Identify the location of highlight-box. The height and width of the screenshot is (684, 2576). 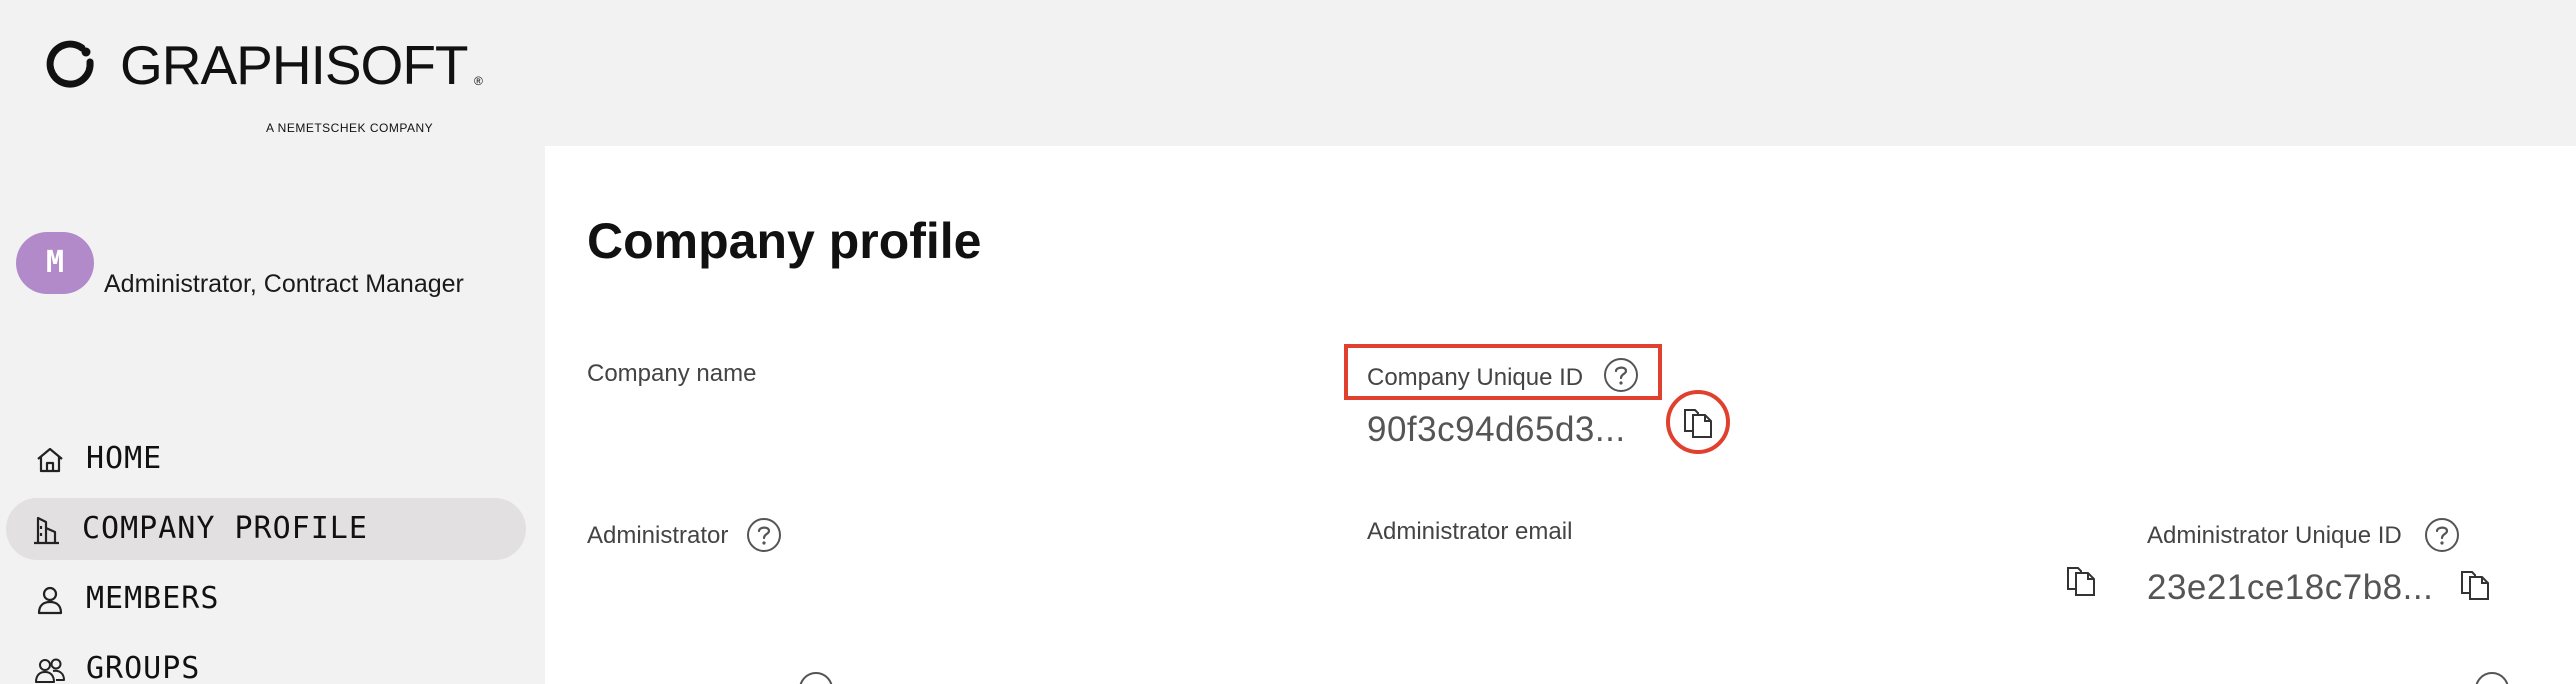
(1503, 372).